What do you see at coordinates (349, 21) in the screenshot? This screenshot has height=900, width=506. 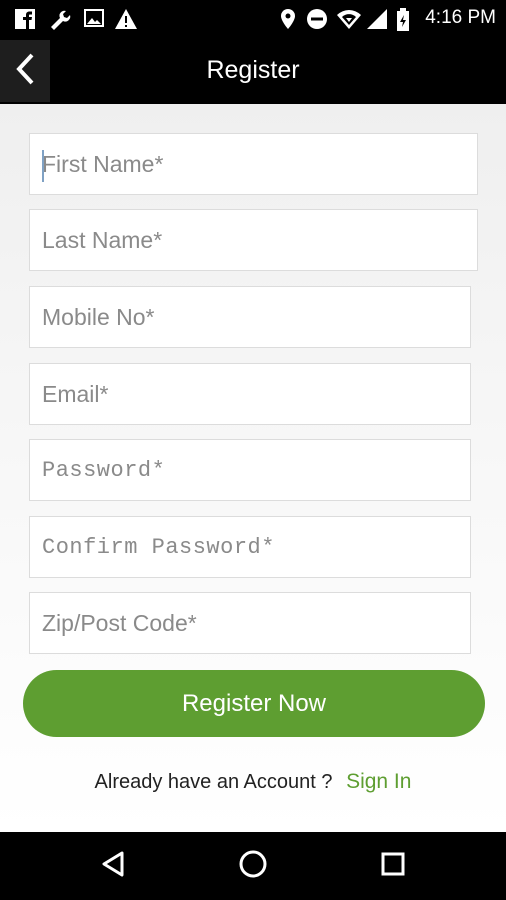 I see `wifi-icon` at bounding box center [349, 21].